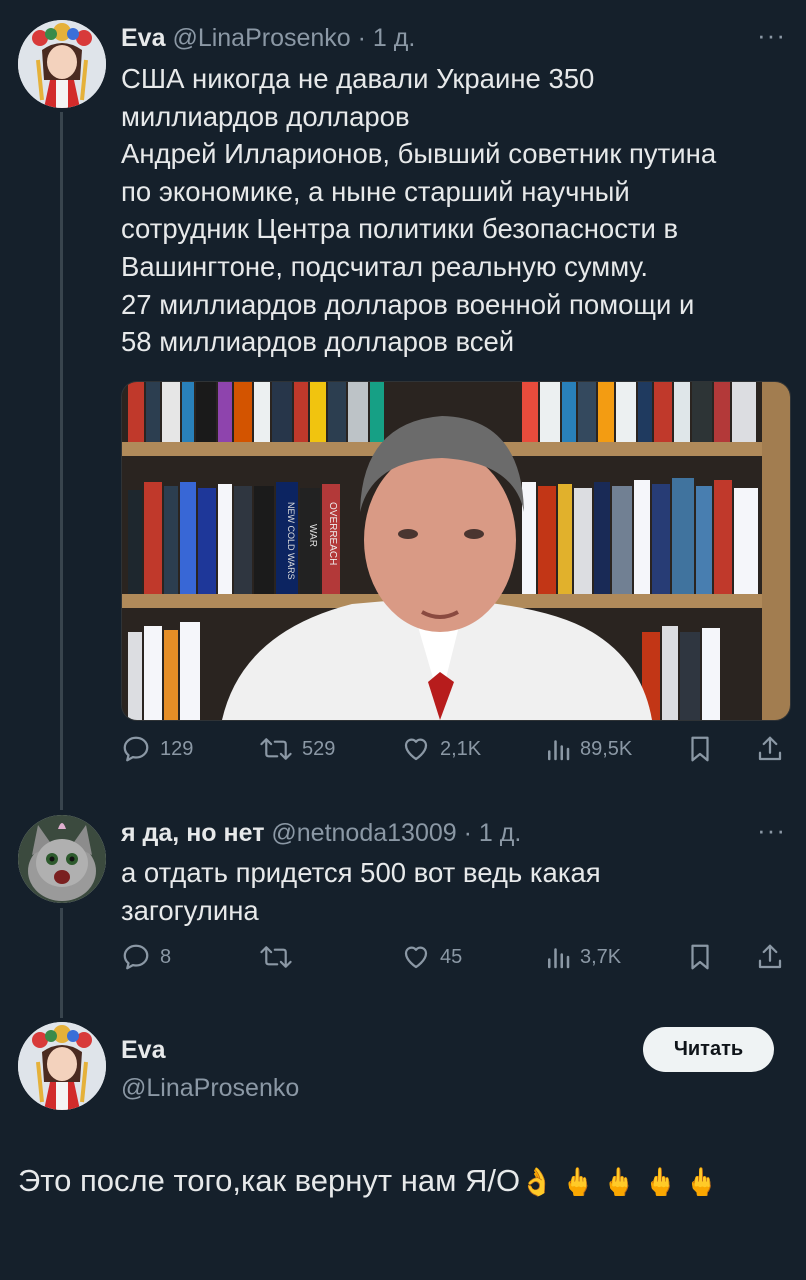 The width and height of the screenshot is (806, 1280). What do you see at coordinates (157, 749) in the screenshot?
I see `reply-button: 129` at bounding box center [157, 749].